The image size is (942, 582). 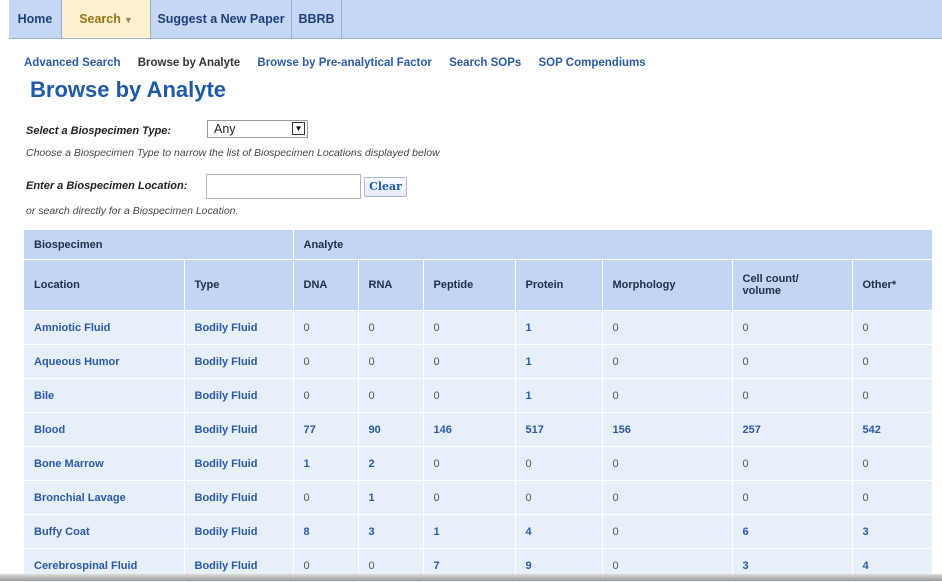 I want to click on location-link: Buffy Coat, so click(x=104, y=532).